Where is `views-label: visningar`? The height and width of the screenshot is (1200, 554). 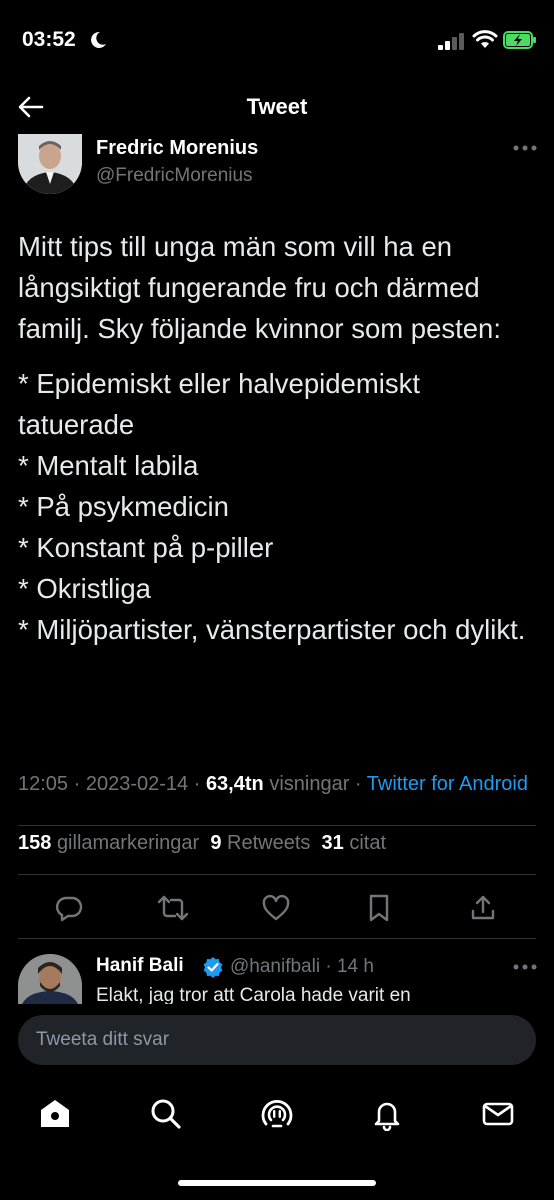 views-label: visningar is located at coordinates (309, 784).